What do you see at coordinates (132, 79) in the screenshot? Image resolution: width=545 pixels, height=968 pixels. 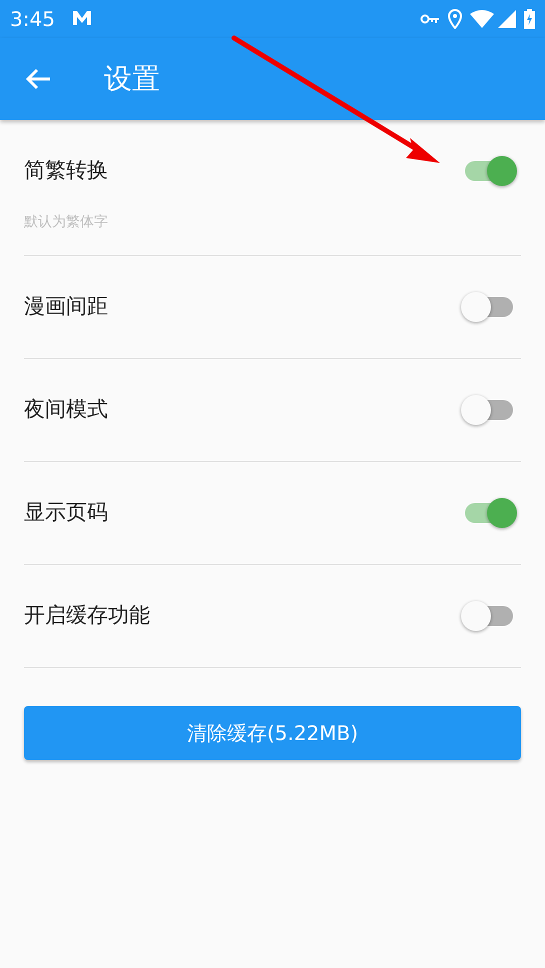 I see `screen-title: 设置` at bounding box center [132, 79].